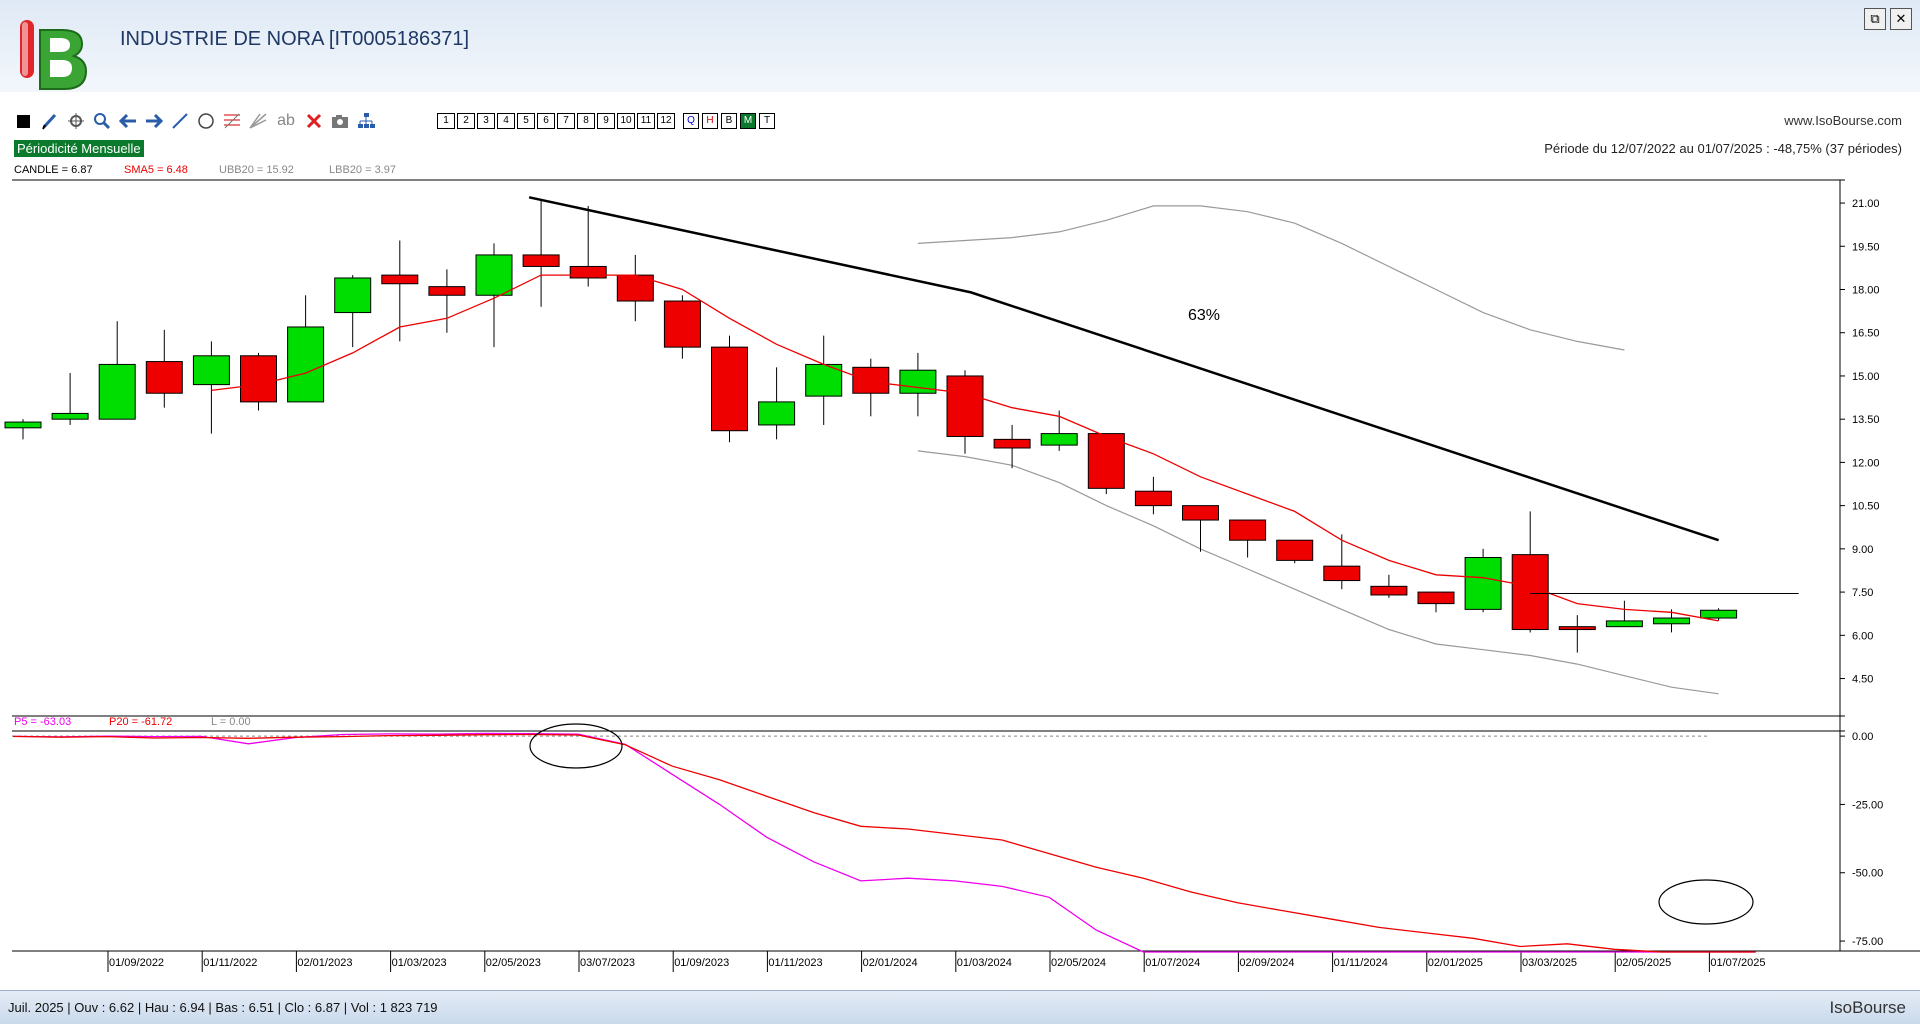 The height and width of the screenshot is (1024, 1920). I want to click on view-button-T: T, so click(767, 121).